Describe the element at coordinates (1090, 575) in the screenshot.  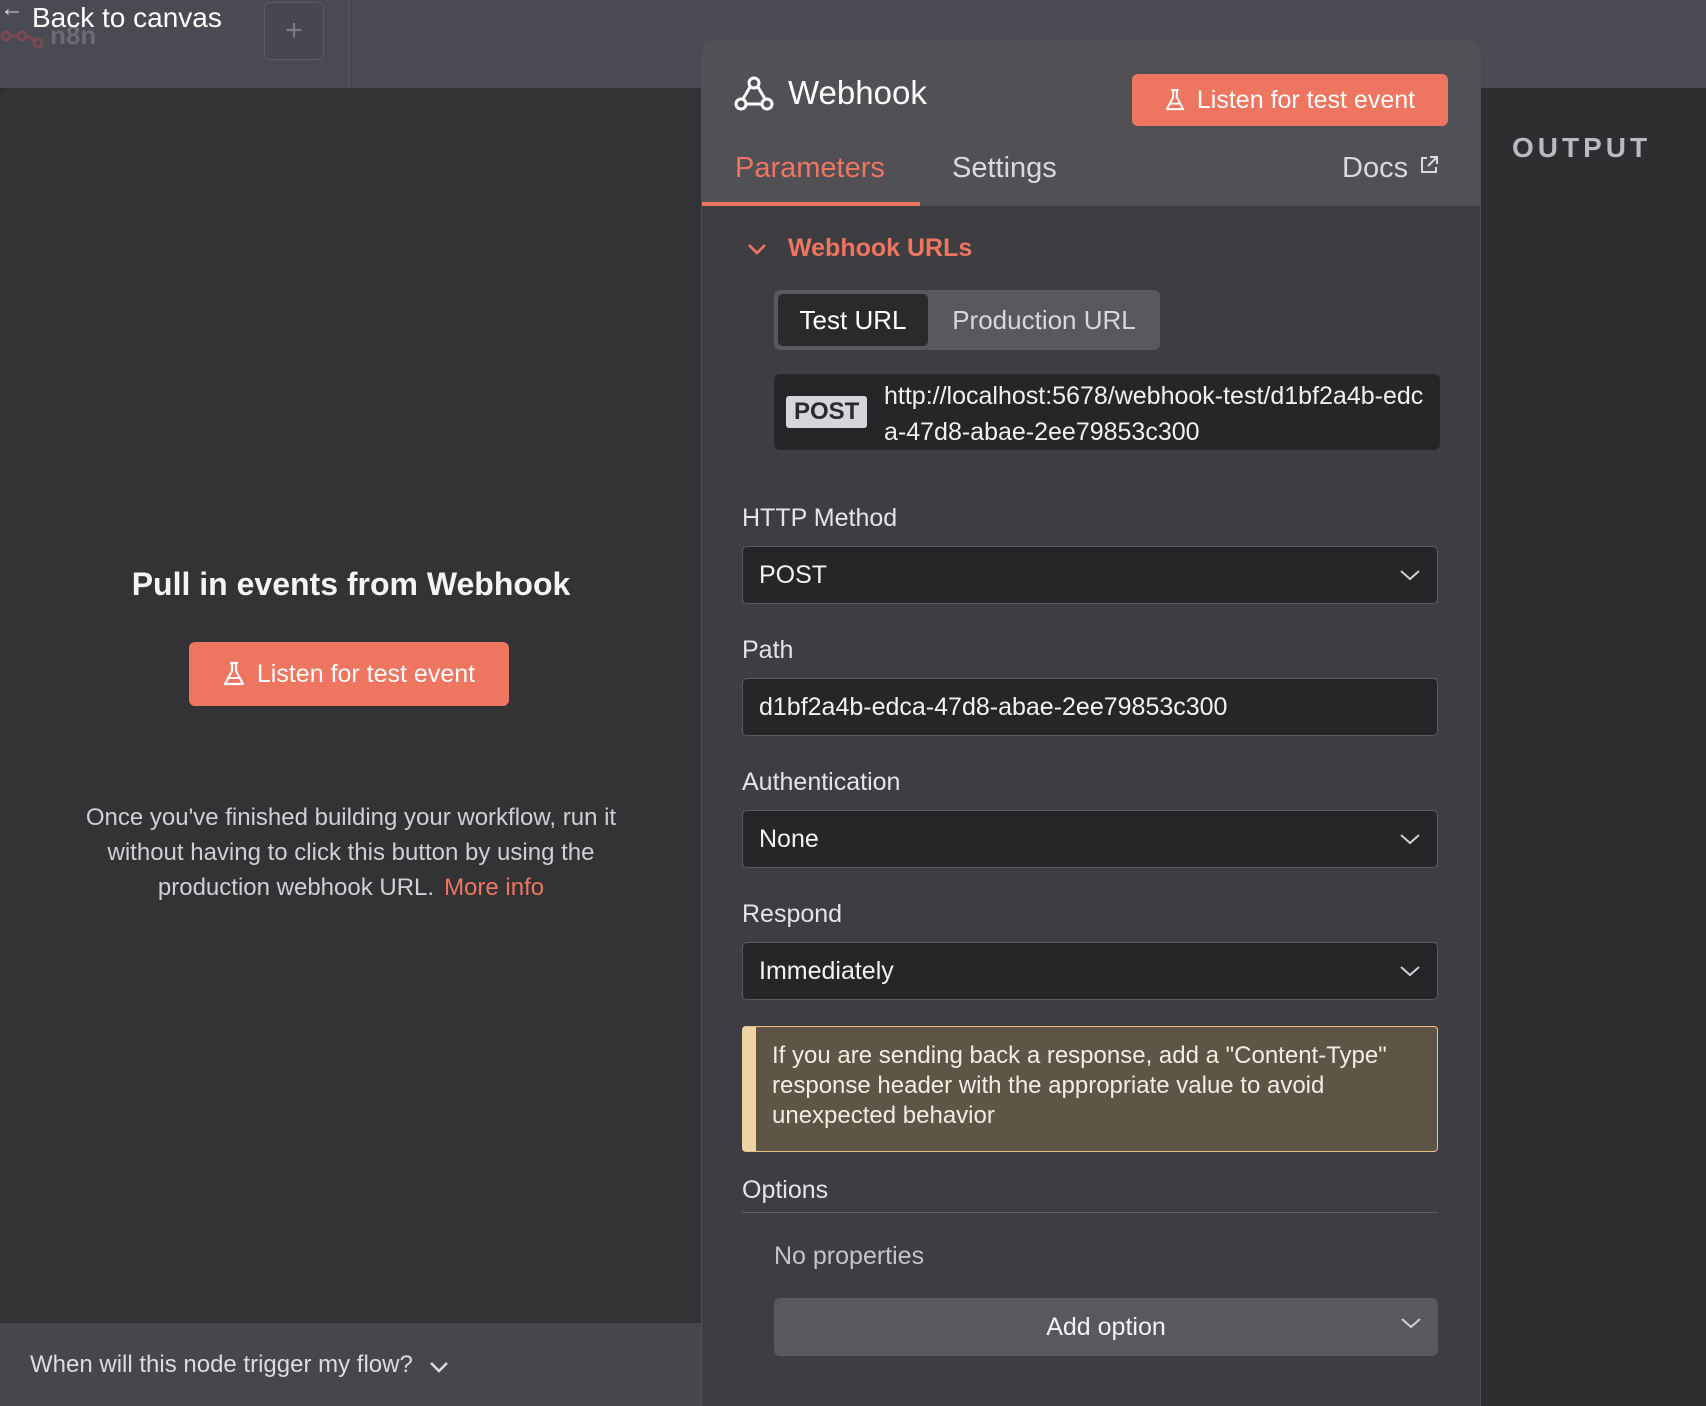
I see `http-method-select: POST` at that location.